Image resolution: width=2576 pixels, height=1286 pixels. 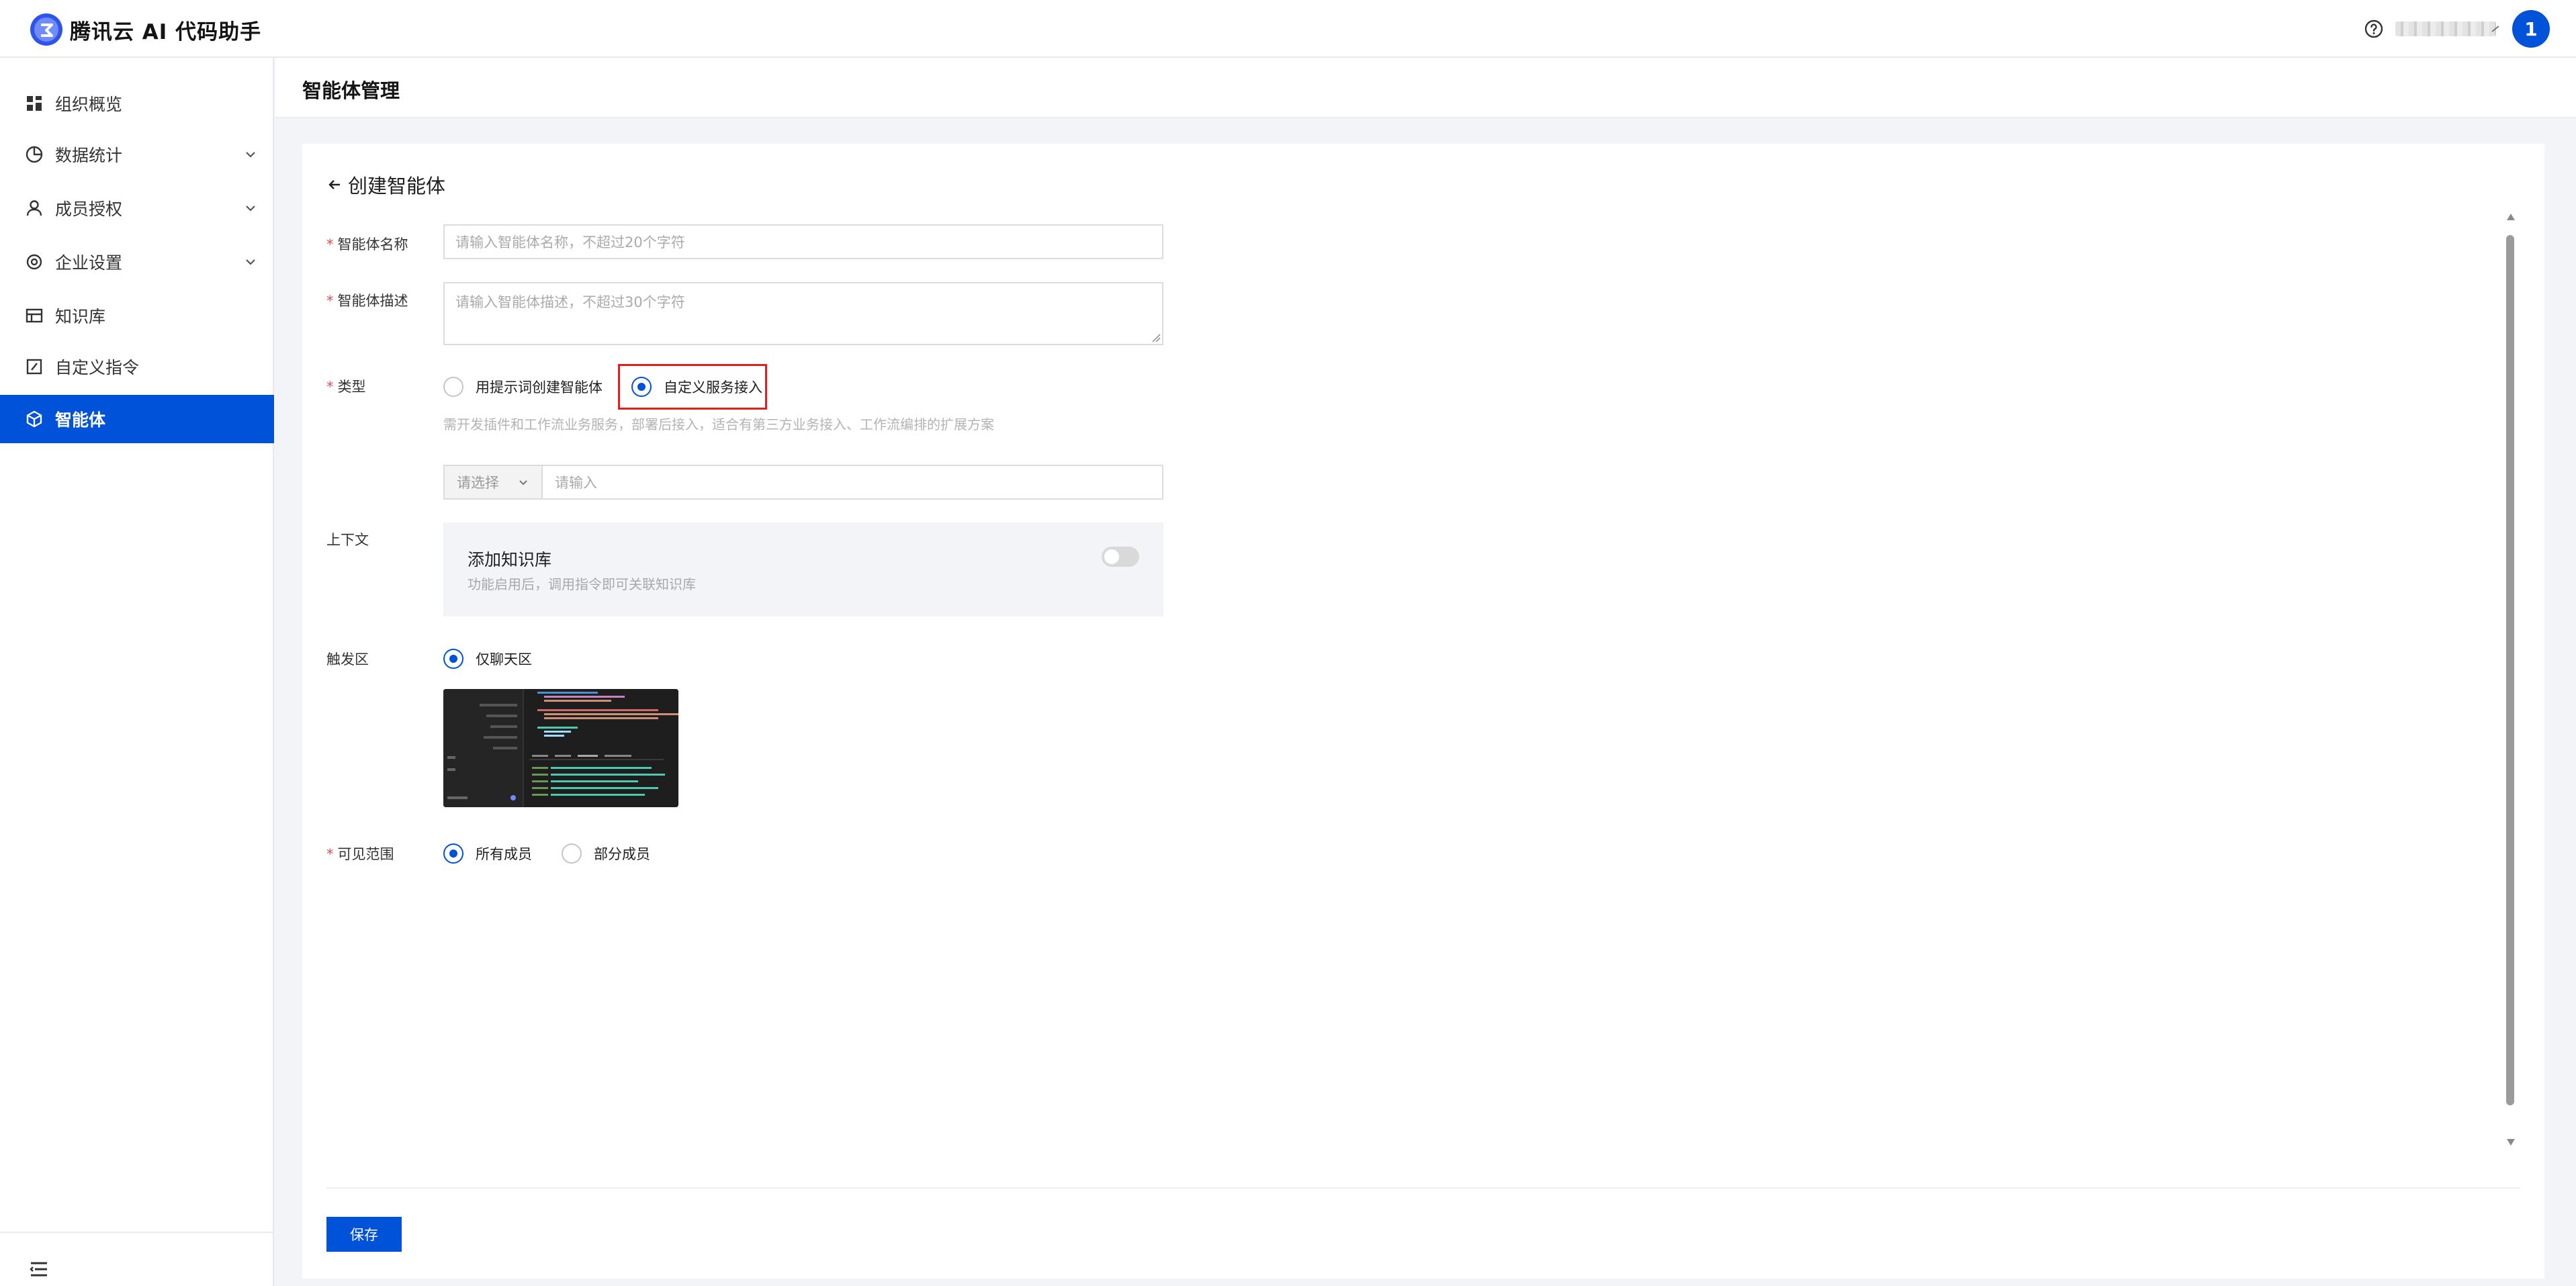 I want to click on service-address-input: 请输入, so click(x=852, y=482).